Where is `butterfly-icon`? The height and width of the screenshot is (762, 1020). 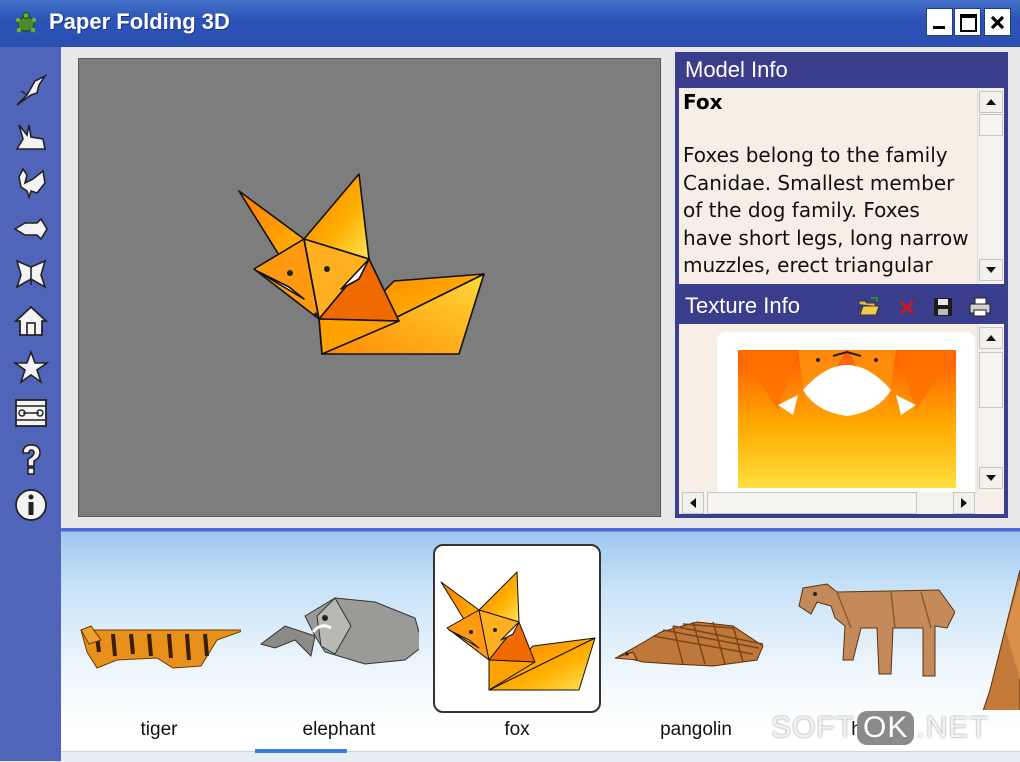 butterfly-icon is located at coordinates (31, 275).